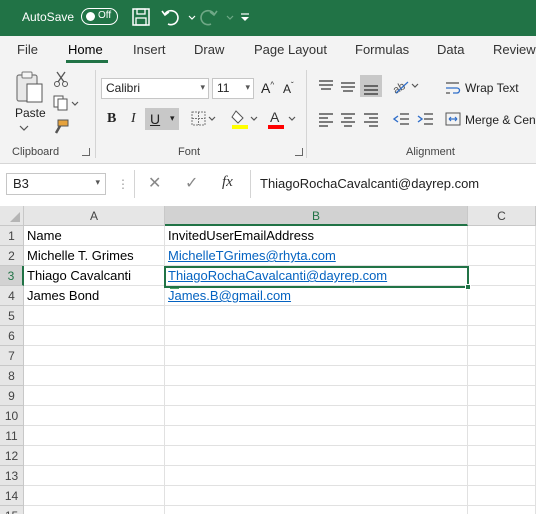 Image resolution: width=536 pixels, height=514 pixels. Describe the element at coordinates (94, 356) in the screenshot. I see `cell-a7` at that location.